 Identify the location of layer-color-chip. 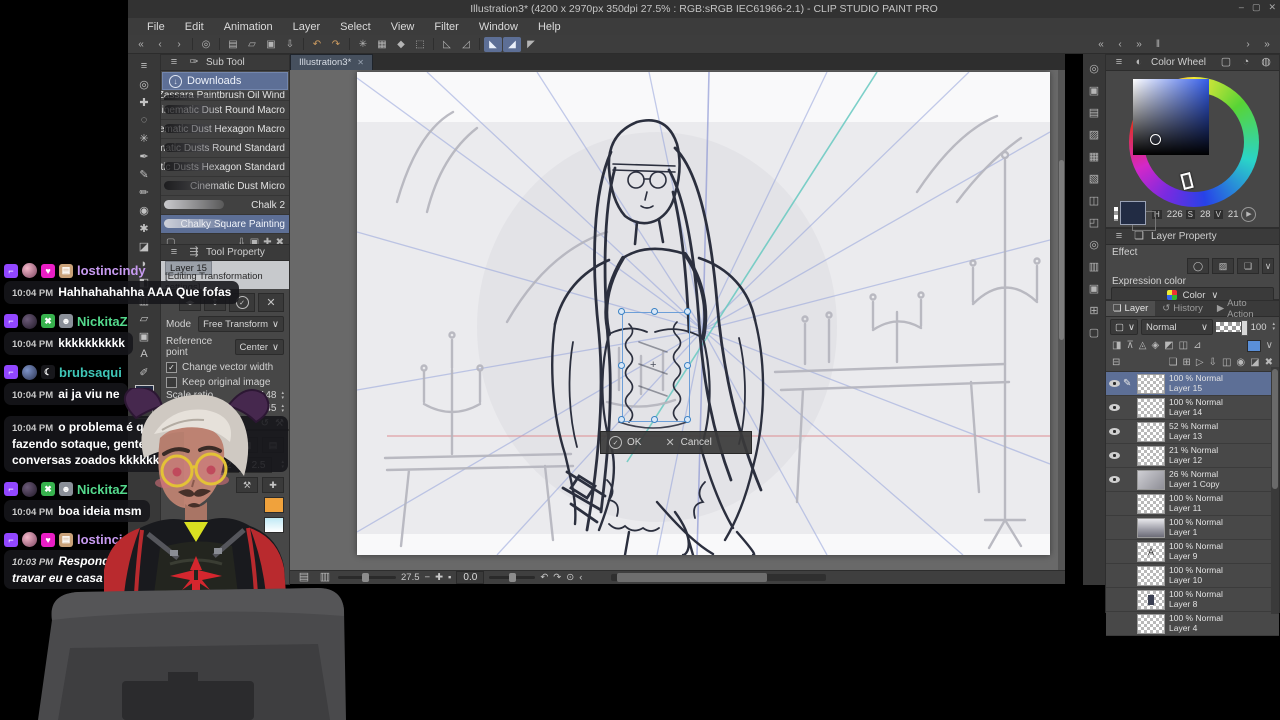
(1253, 345).